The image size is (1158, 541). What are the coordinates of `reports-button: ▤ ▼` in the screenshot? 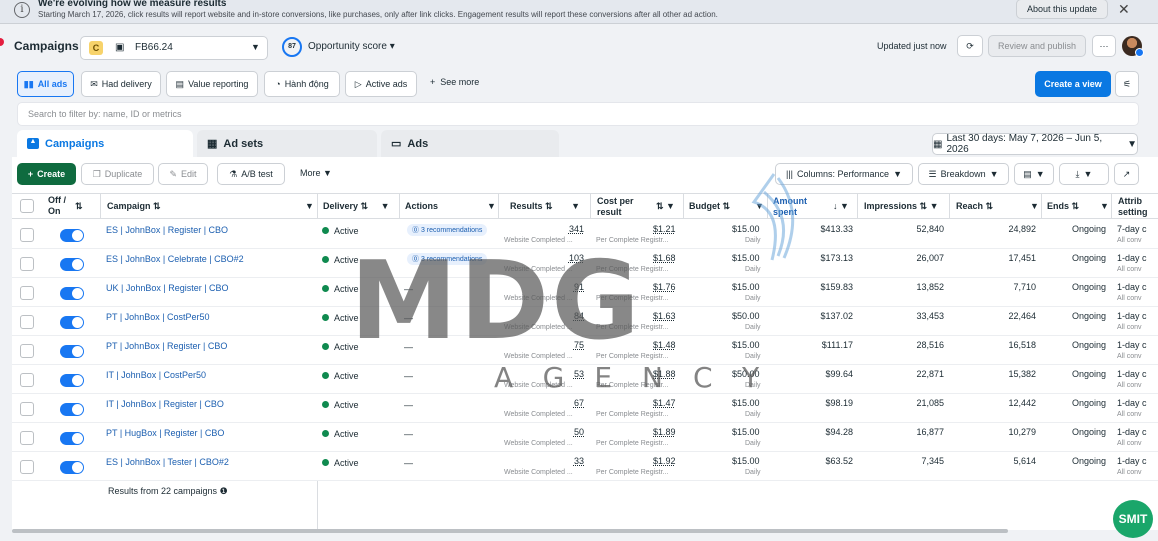 It's located at (1034, 174).